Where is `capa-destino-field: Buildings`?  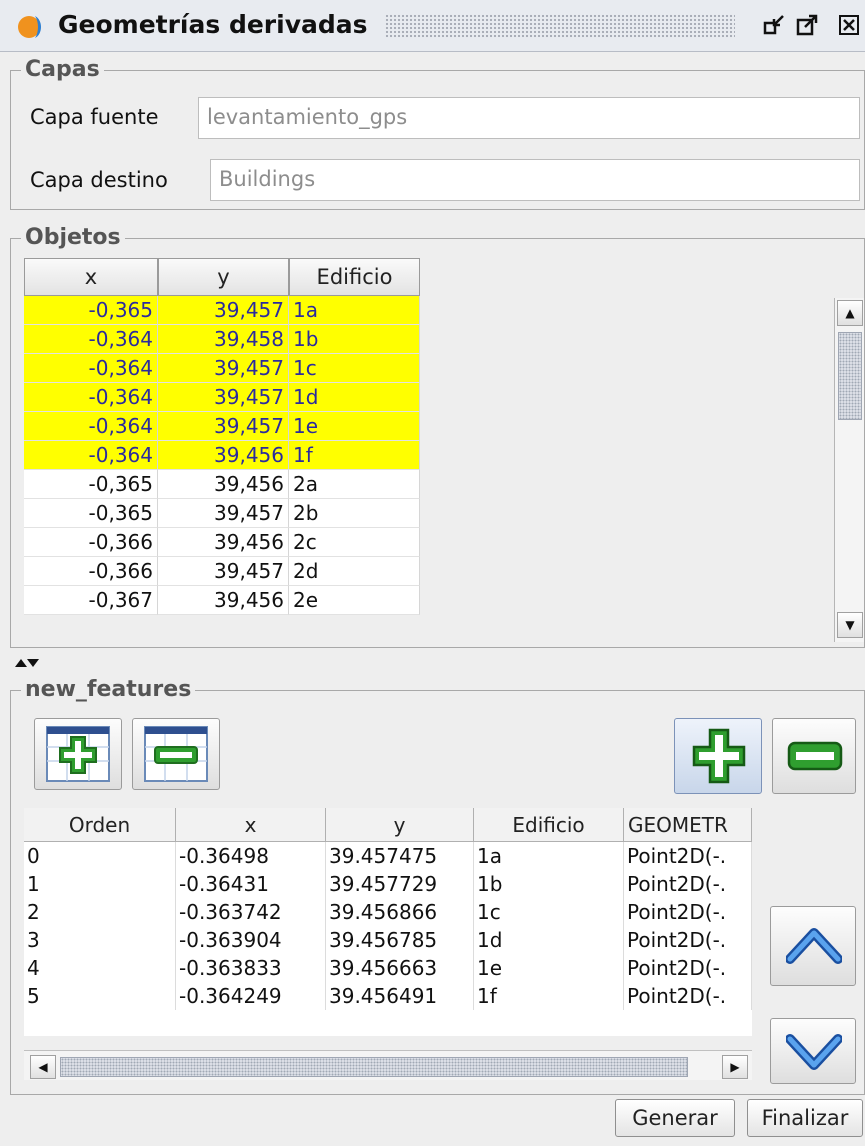 capa-destino-field: Buildings is located at coordinates (535, 180).